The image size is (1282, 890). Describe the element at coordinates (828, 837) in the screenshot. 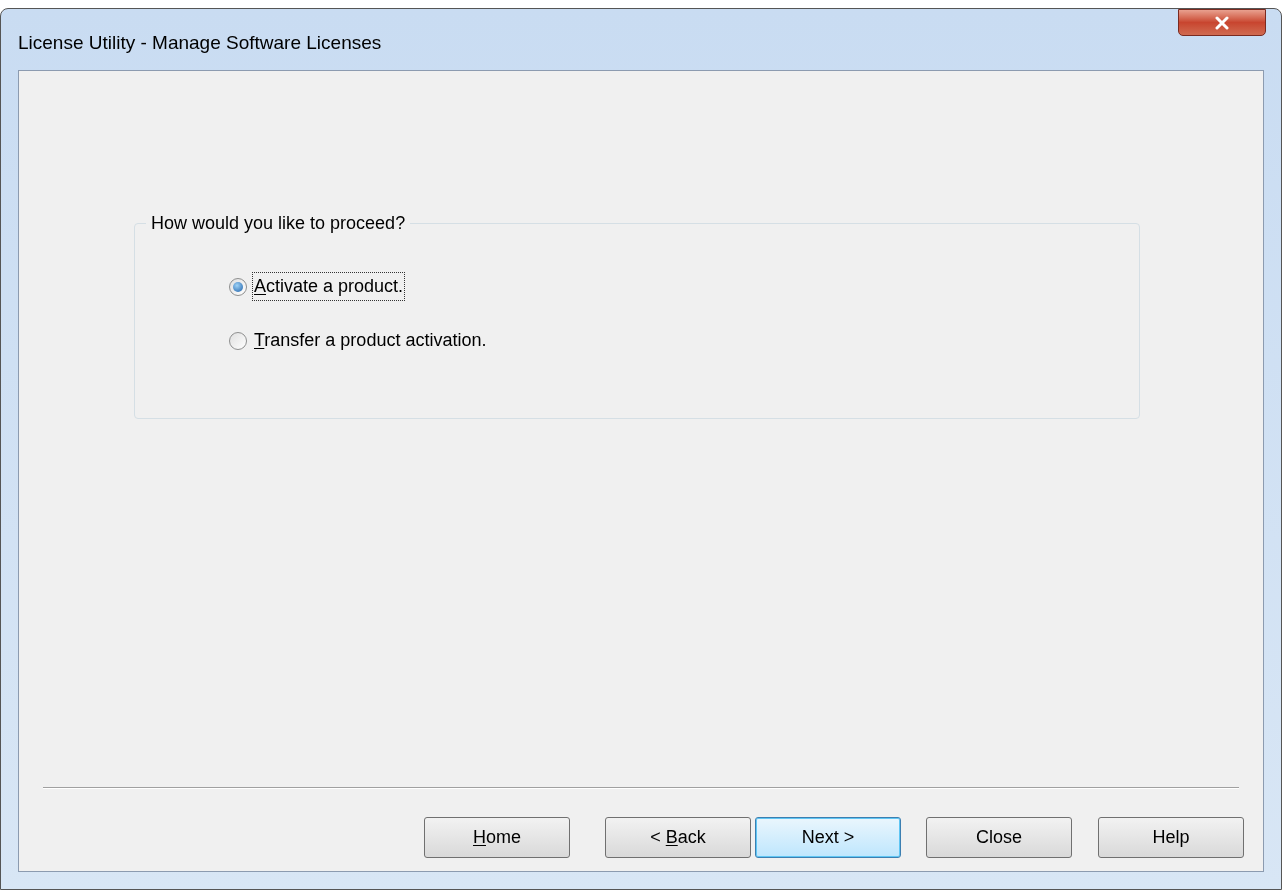

I see `dialog-button: Next >` at that location.